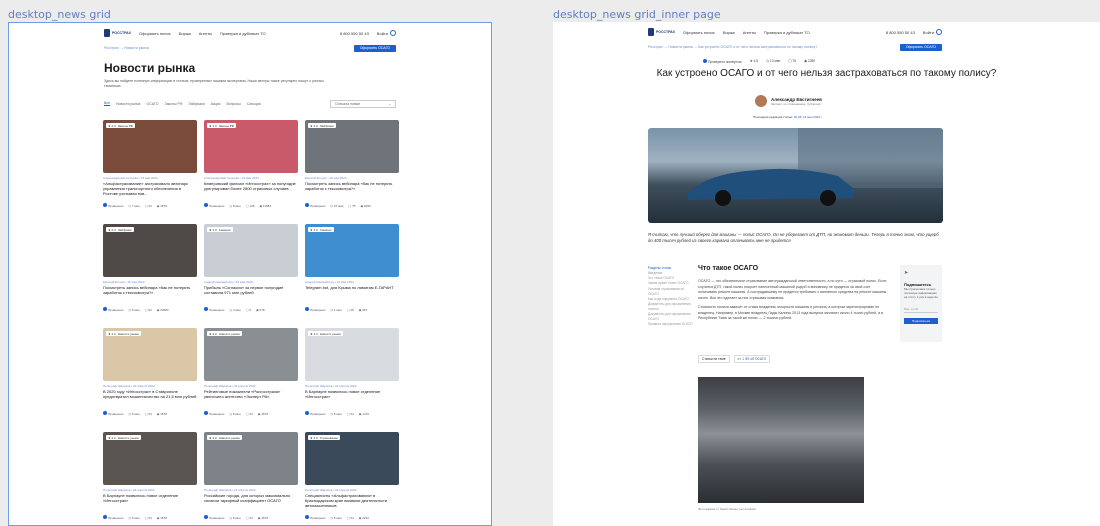  Describe the element at coordinates (363, 103) in the screenshot. I see `sort-select: Сначала новые ⌄` at that location.